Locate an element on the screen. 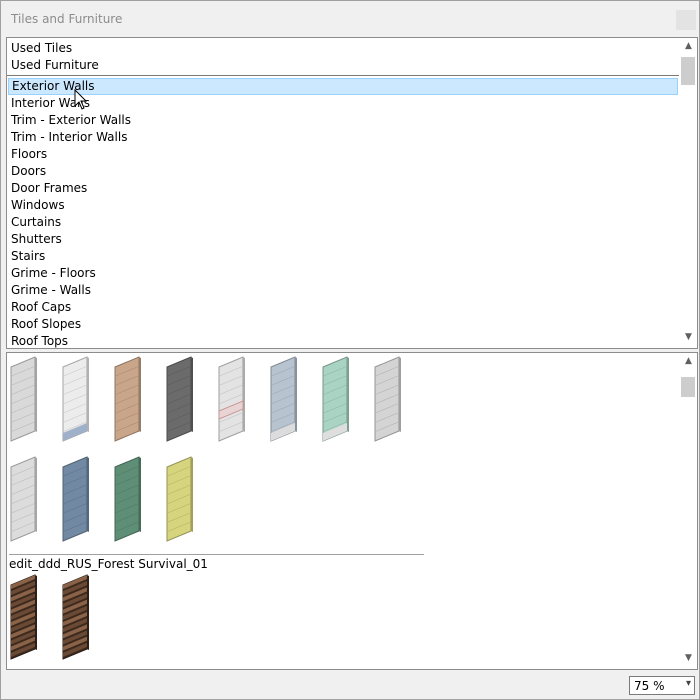 This screenshot has height=700, width=700. list-item-exterior-walls: Exterior Walls is located at coordinates (343, 86).